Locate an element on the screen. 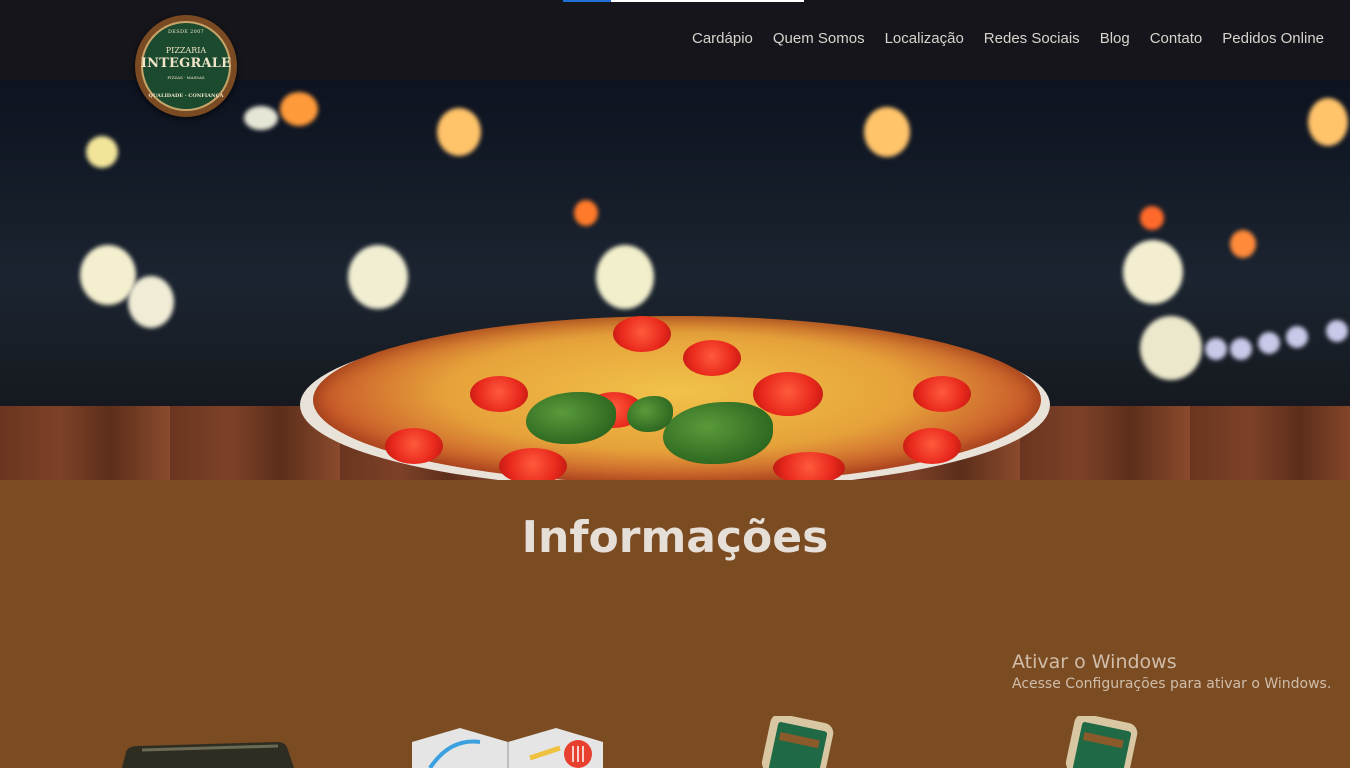 This screenshot has width=1350, height=768. logo-top-text: PIZZARIA is located at coordinates (186, 50).